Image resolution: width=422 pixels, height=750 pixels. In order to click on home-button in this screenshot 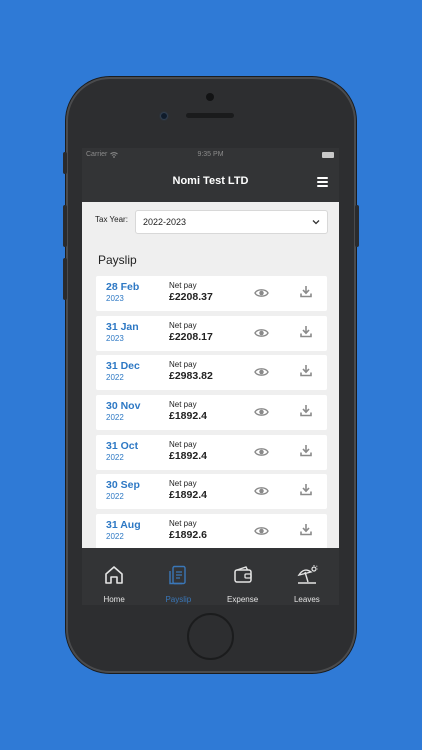, I will do `click(210, 636)`.